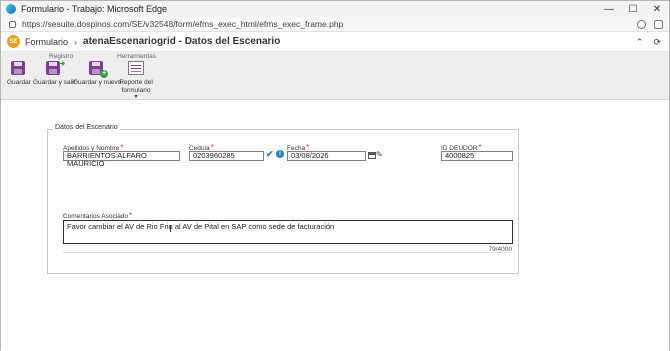 This screenshot has height=351, width=670. I want to click on form-report-button: Reporte del formulario ▼, so click(136, 80).